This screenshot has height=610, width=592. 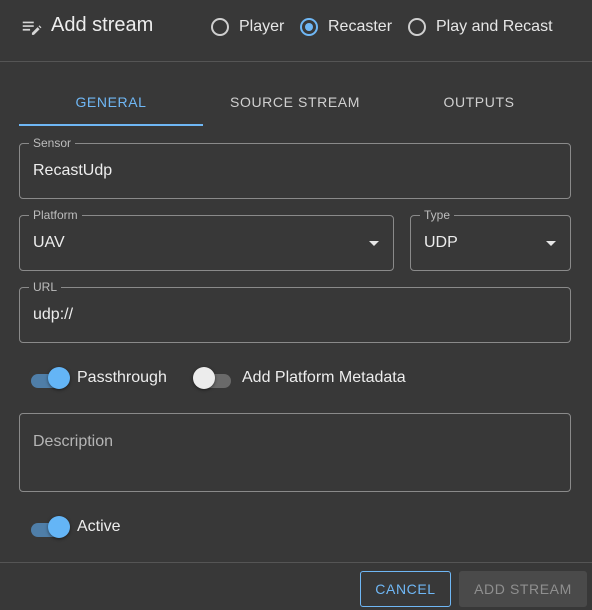 What do you see at coordinates (102, 25) in the screenshot?
I see `dialog-title: Add stream` at bounding box center [102, 25].